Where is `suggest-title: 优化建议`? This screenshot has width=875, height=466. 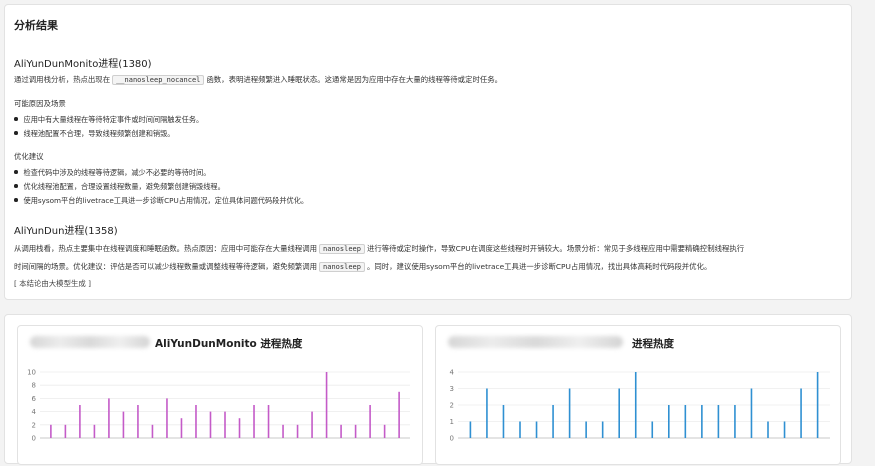 suggest-title: 优化建议 is located at coordinates (29, 156).